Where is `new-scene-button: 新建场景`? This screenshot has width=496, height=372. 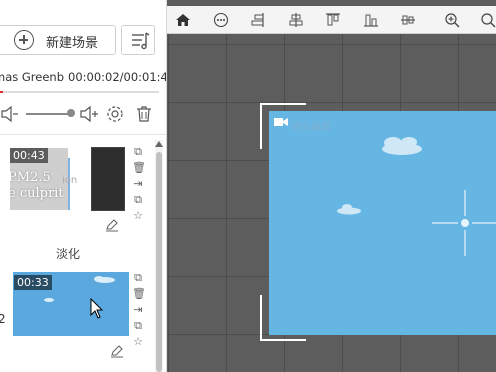 new-scene-button: 新建场景 is located at coordinates (58, 40).